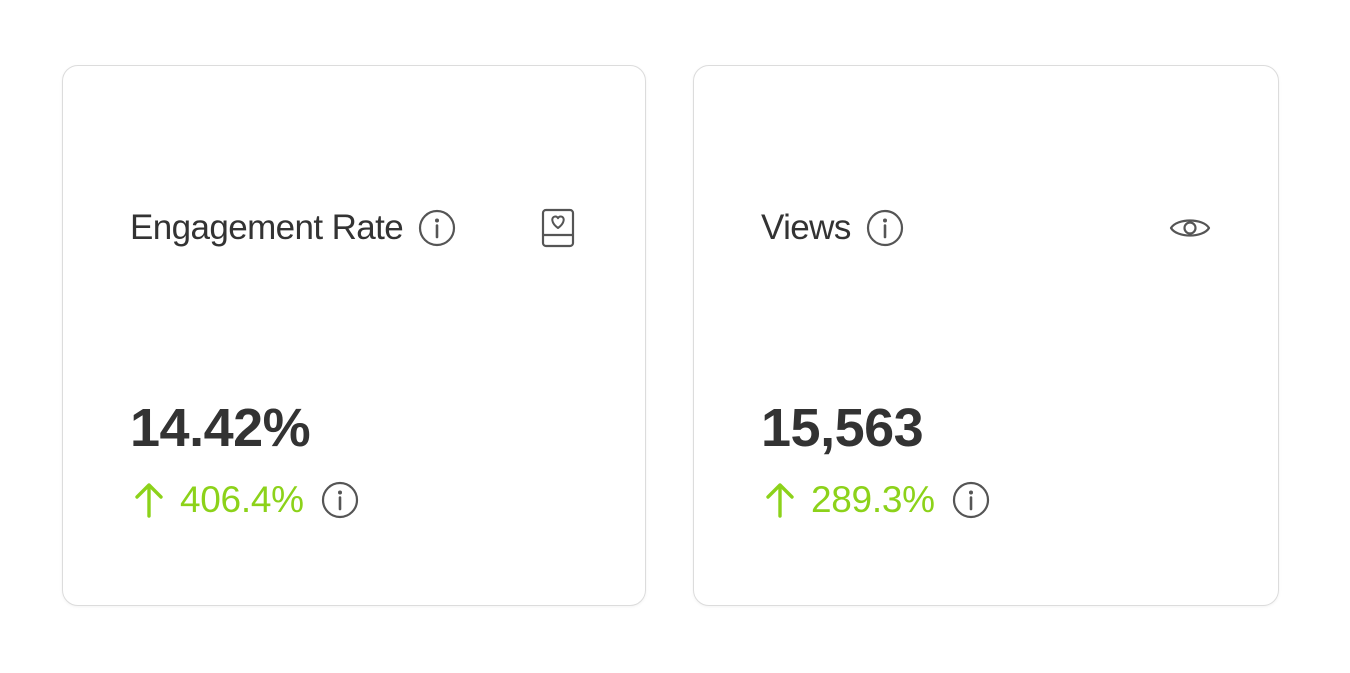  What do you see at coordinates (842, 428) in the screenshot?
I see `metric-value: 15,563` at bounding box center [842, 428].